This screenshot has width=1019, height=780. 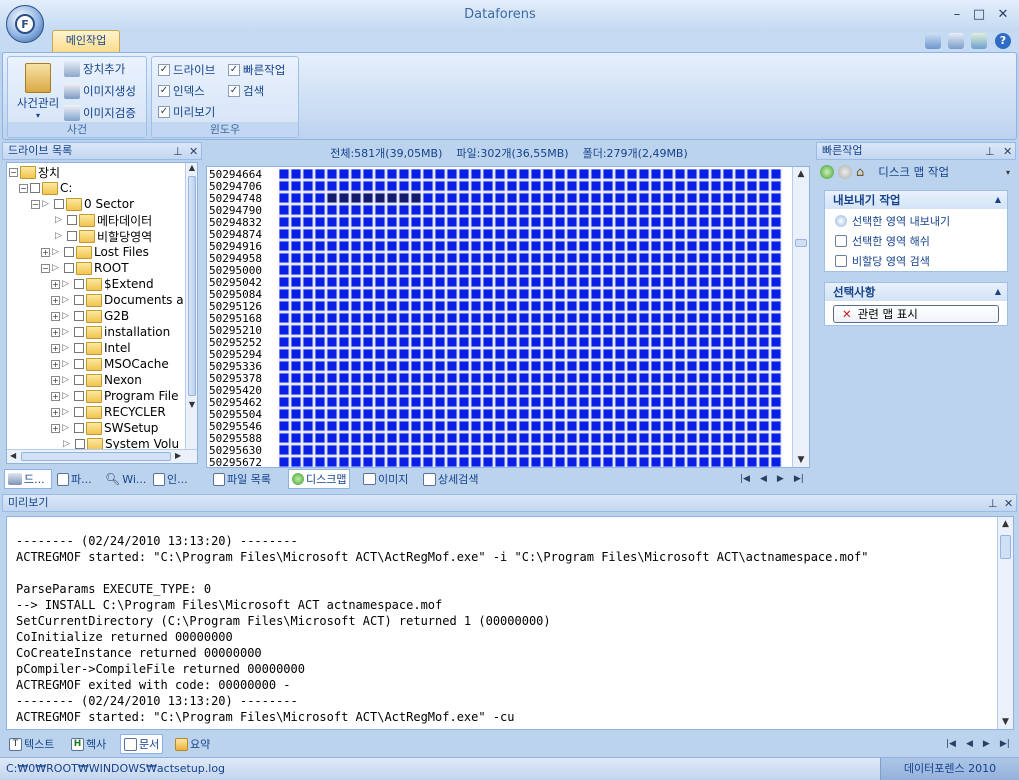 What do you see at coordinates (91, 348) in the screenshot?
I see `tree-node-intel: + ▷ Intel` at bounding box center [91, 348].